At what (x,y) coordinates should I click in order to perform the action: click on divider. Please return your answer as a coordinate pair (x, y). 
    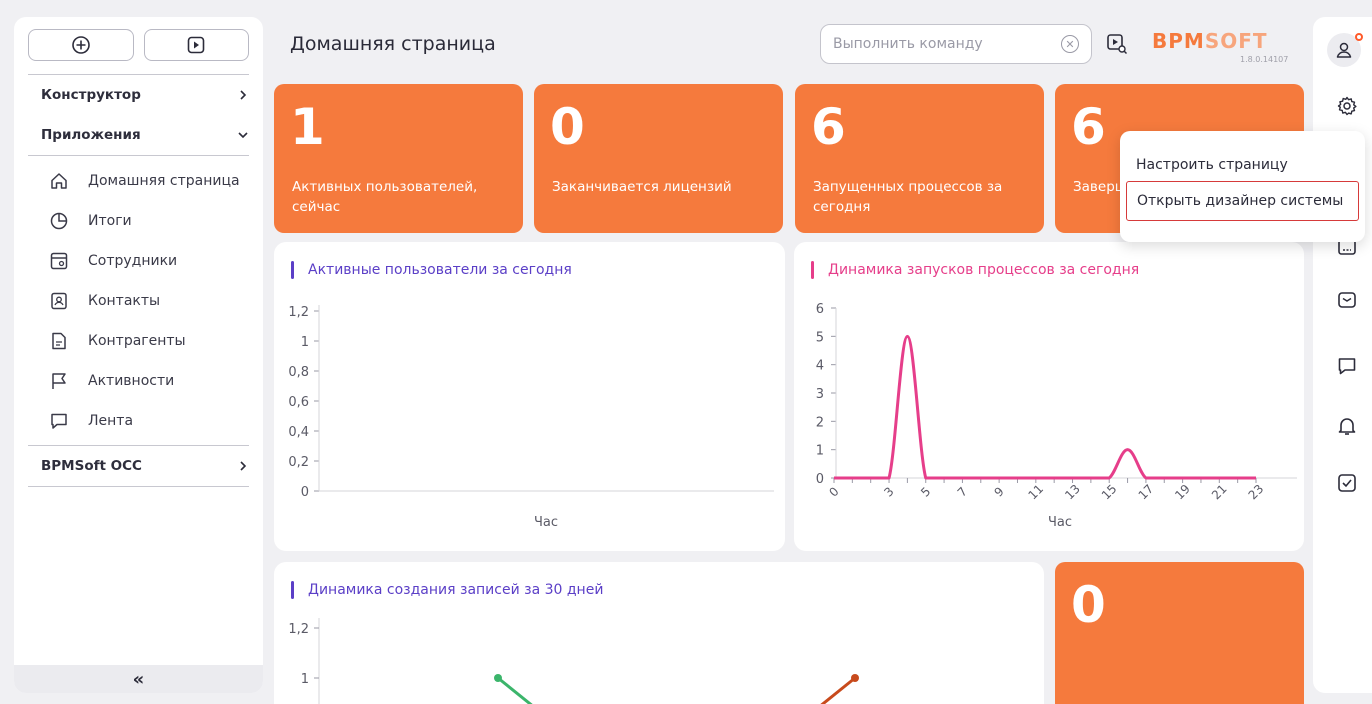
    Looking at the image, I should click on (138, 486).